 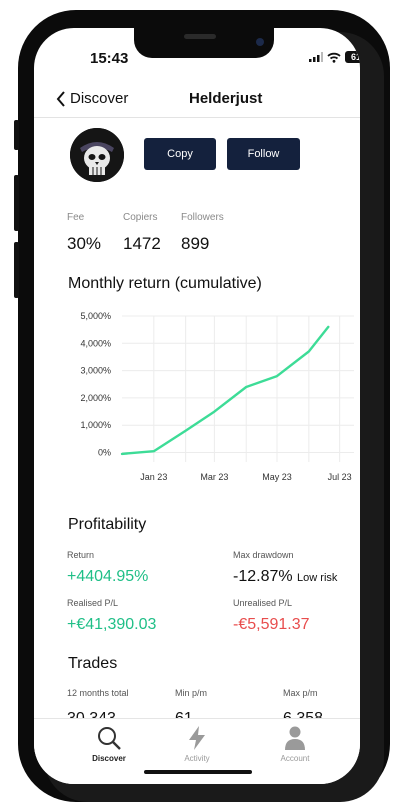 What do you see at coordinates (295, 758) in the screenshot?
I see `tab-account-label: Account` at bounding box center [295, 758].